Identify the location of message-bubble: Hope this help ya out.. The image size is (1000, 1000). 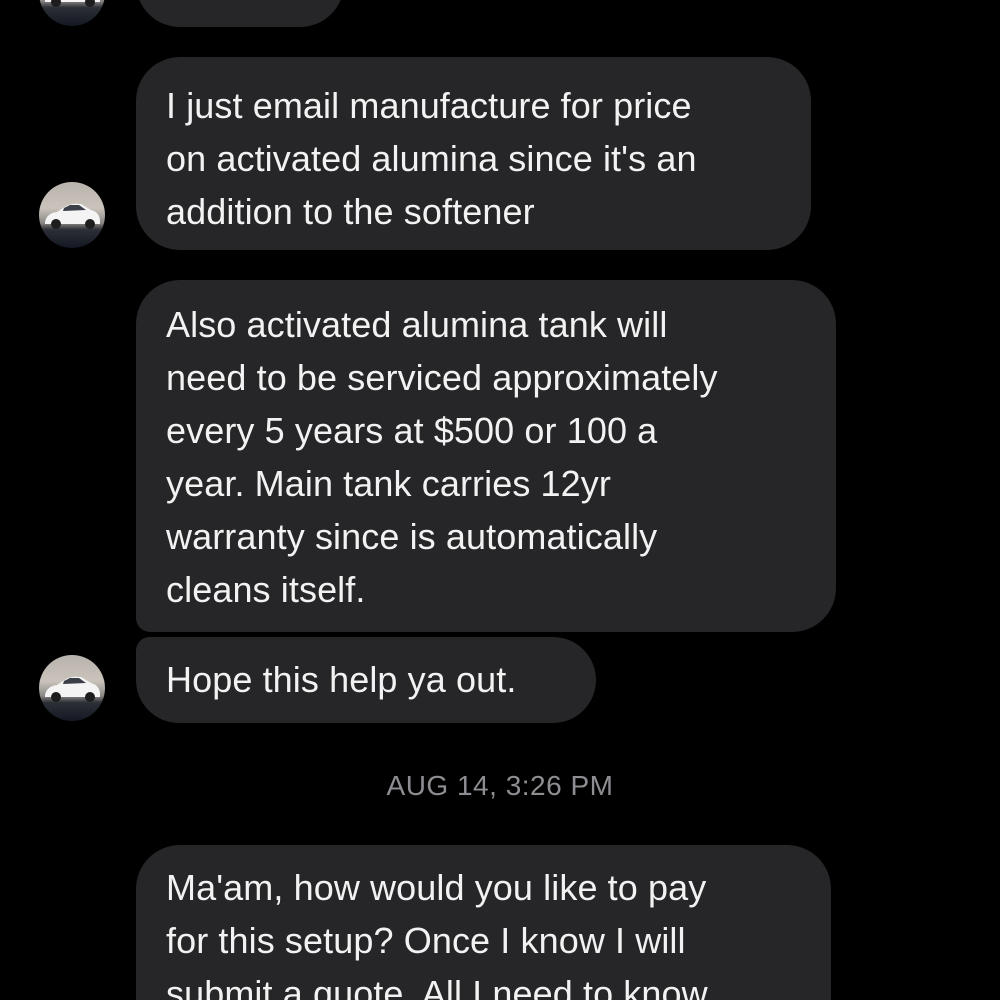
(366, 680).